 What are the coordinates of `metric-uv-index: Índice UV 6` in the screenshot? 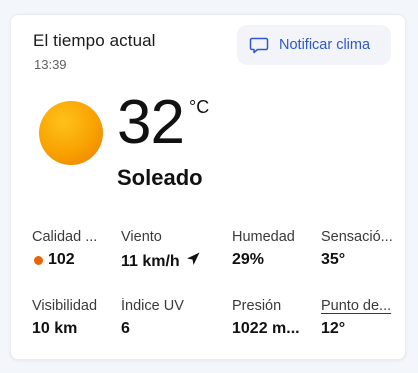 It's located at (164, 318).